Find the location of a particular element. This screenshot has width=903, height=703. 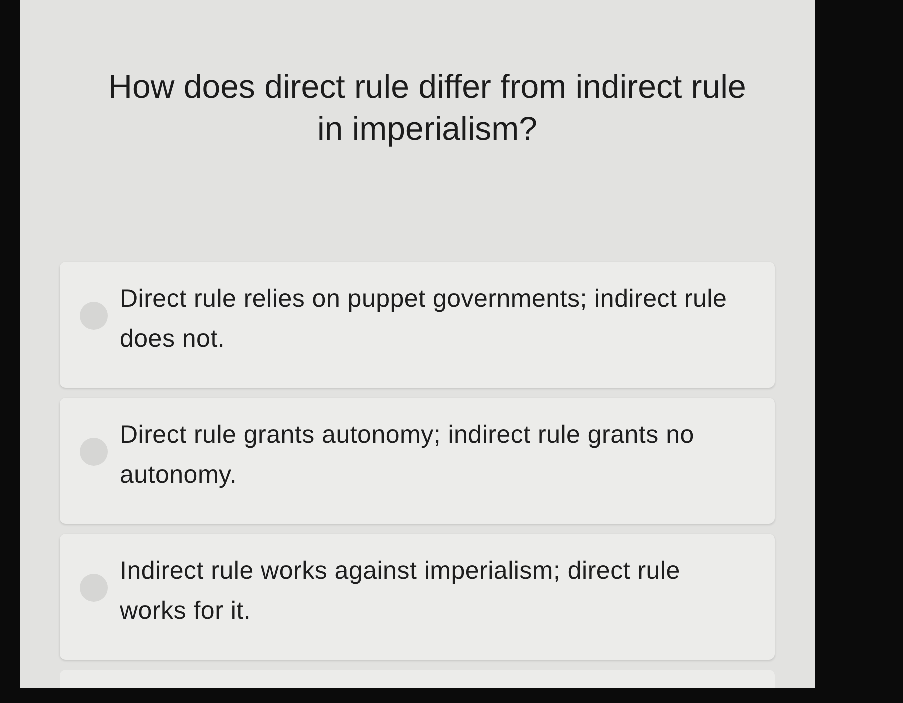

answer-option: Direct rule relies on puppet governments; indirect rule does not. is located at coordinates (417, 325).